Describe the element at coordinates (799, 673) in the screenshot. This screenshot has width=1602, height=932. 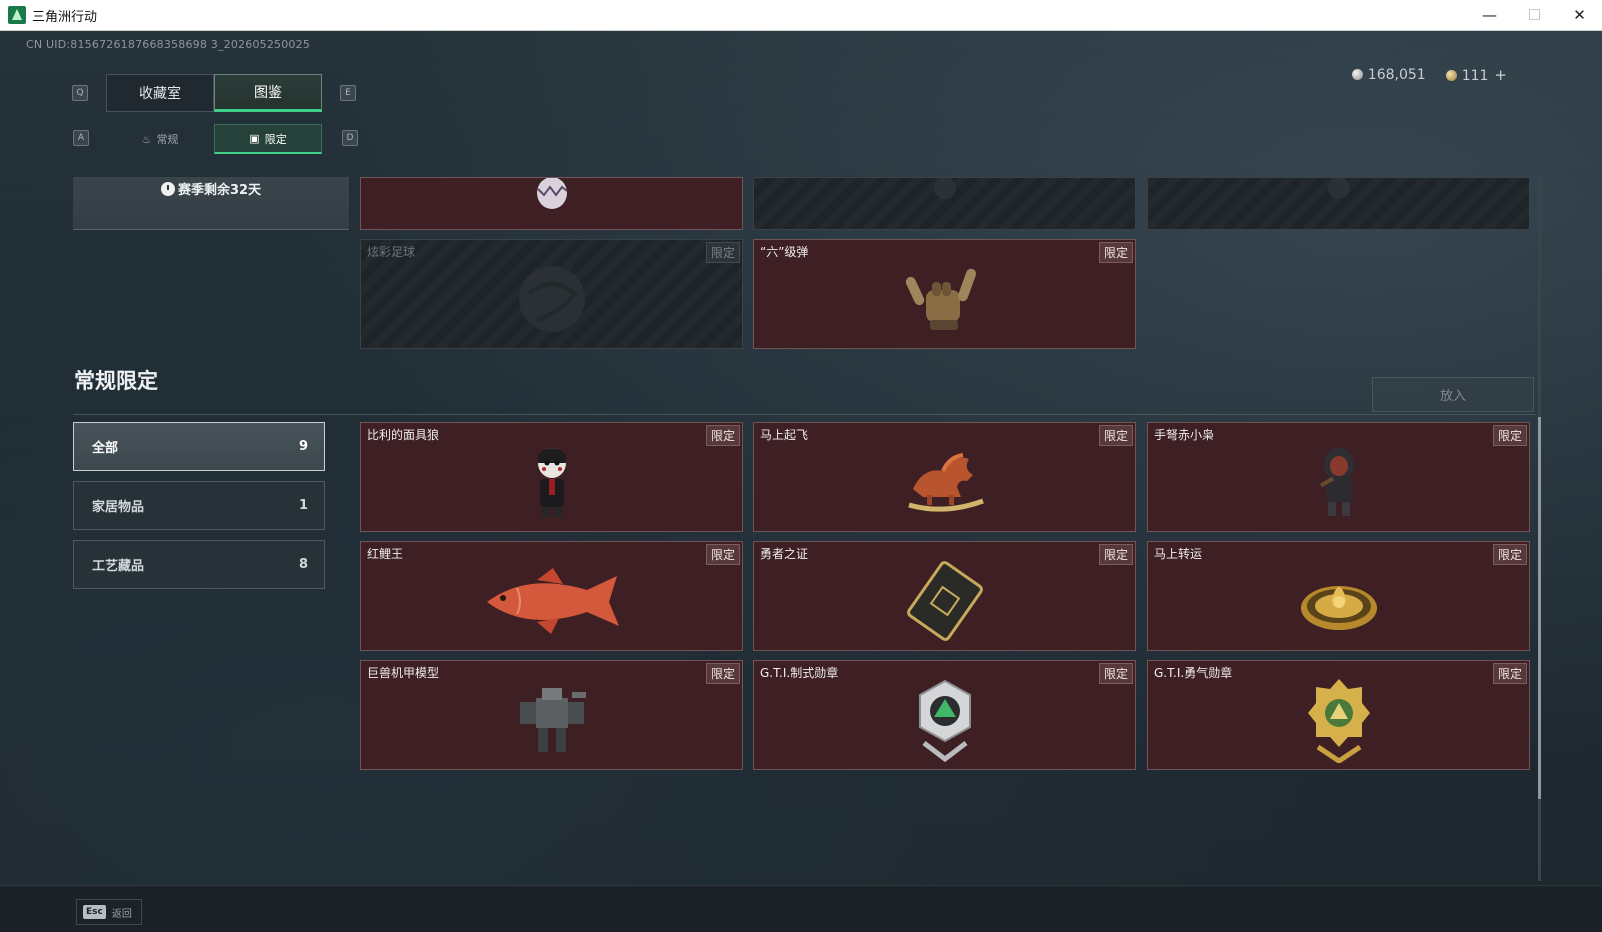
I see `card-name: G.T.I.制式勋章` at that location.